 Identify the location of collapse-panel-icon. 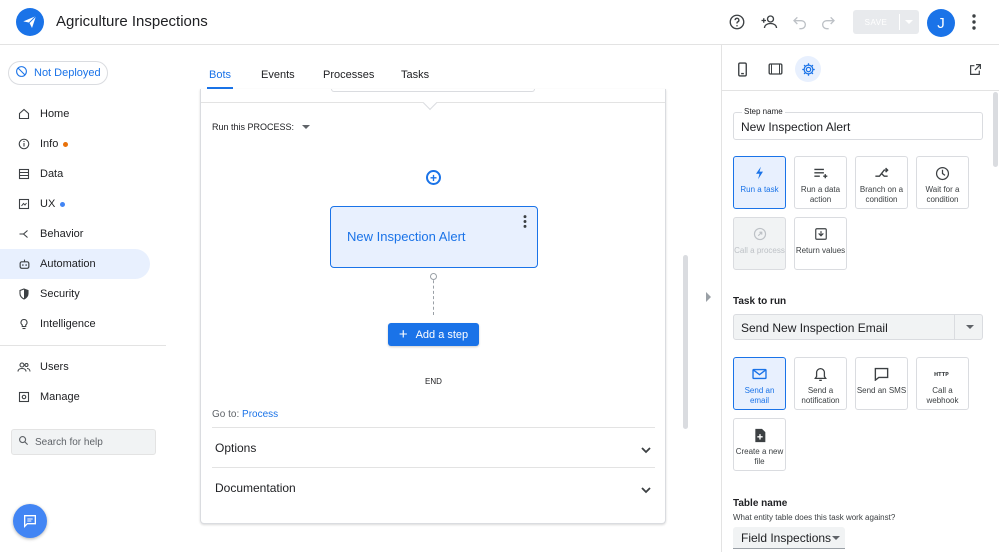
(708, 297).